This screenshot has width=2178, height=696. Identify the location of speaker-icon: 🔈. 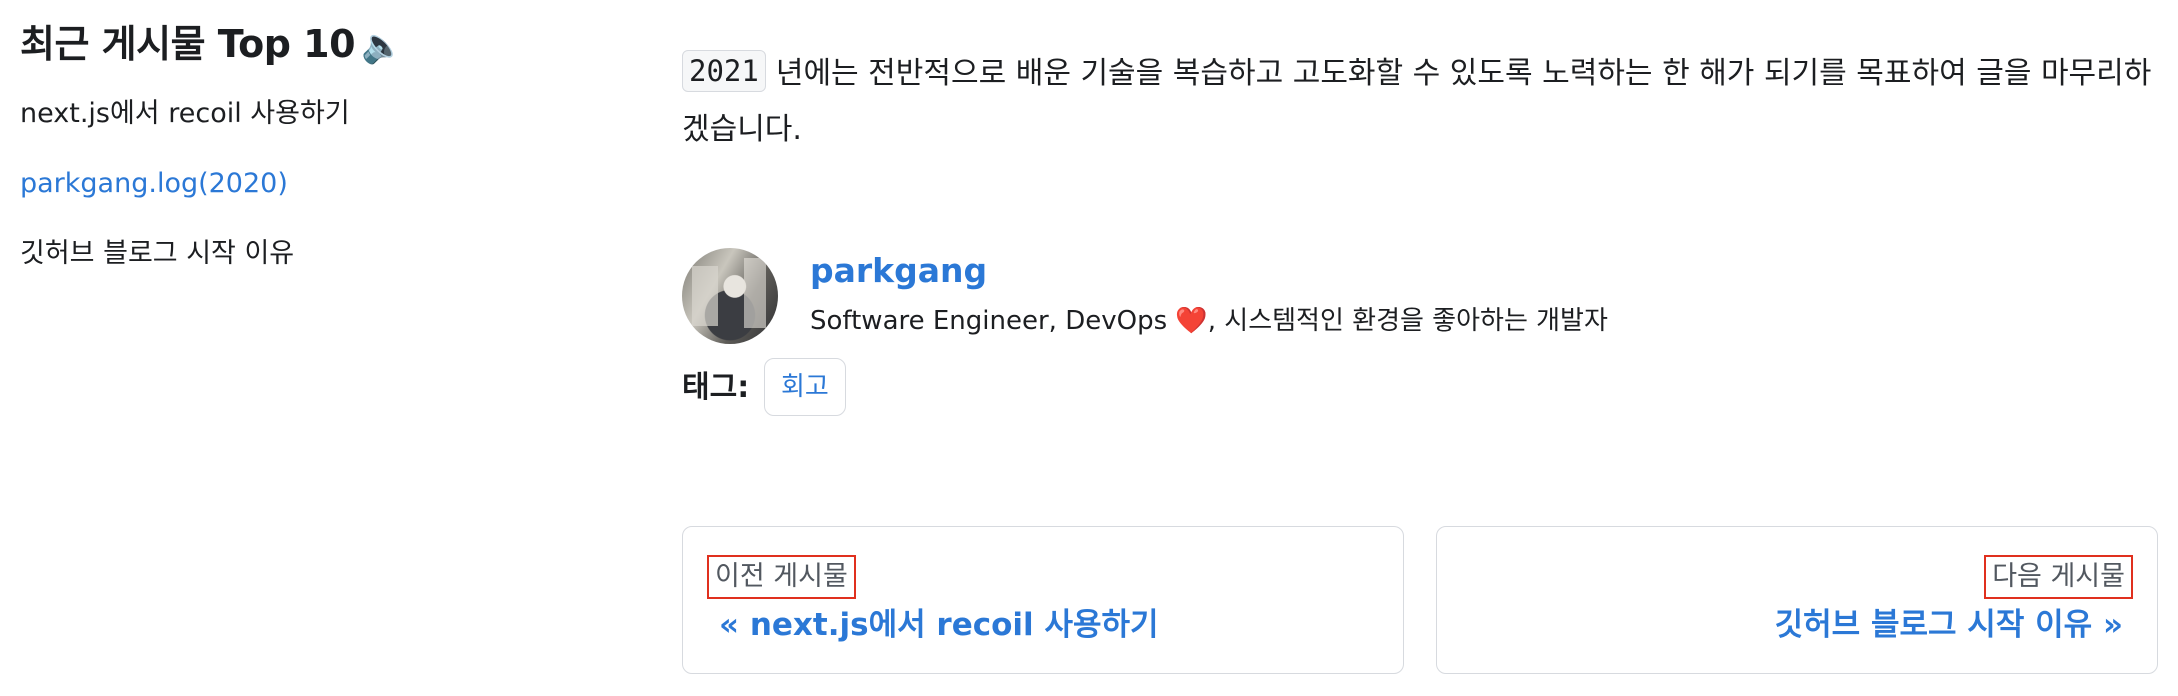
(382, 46).